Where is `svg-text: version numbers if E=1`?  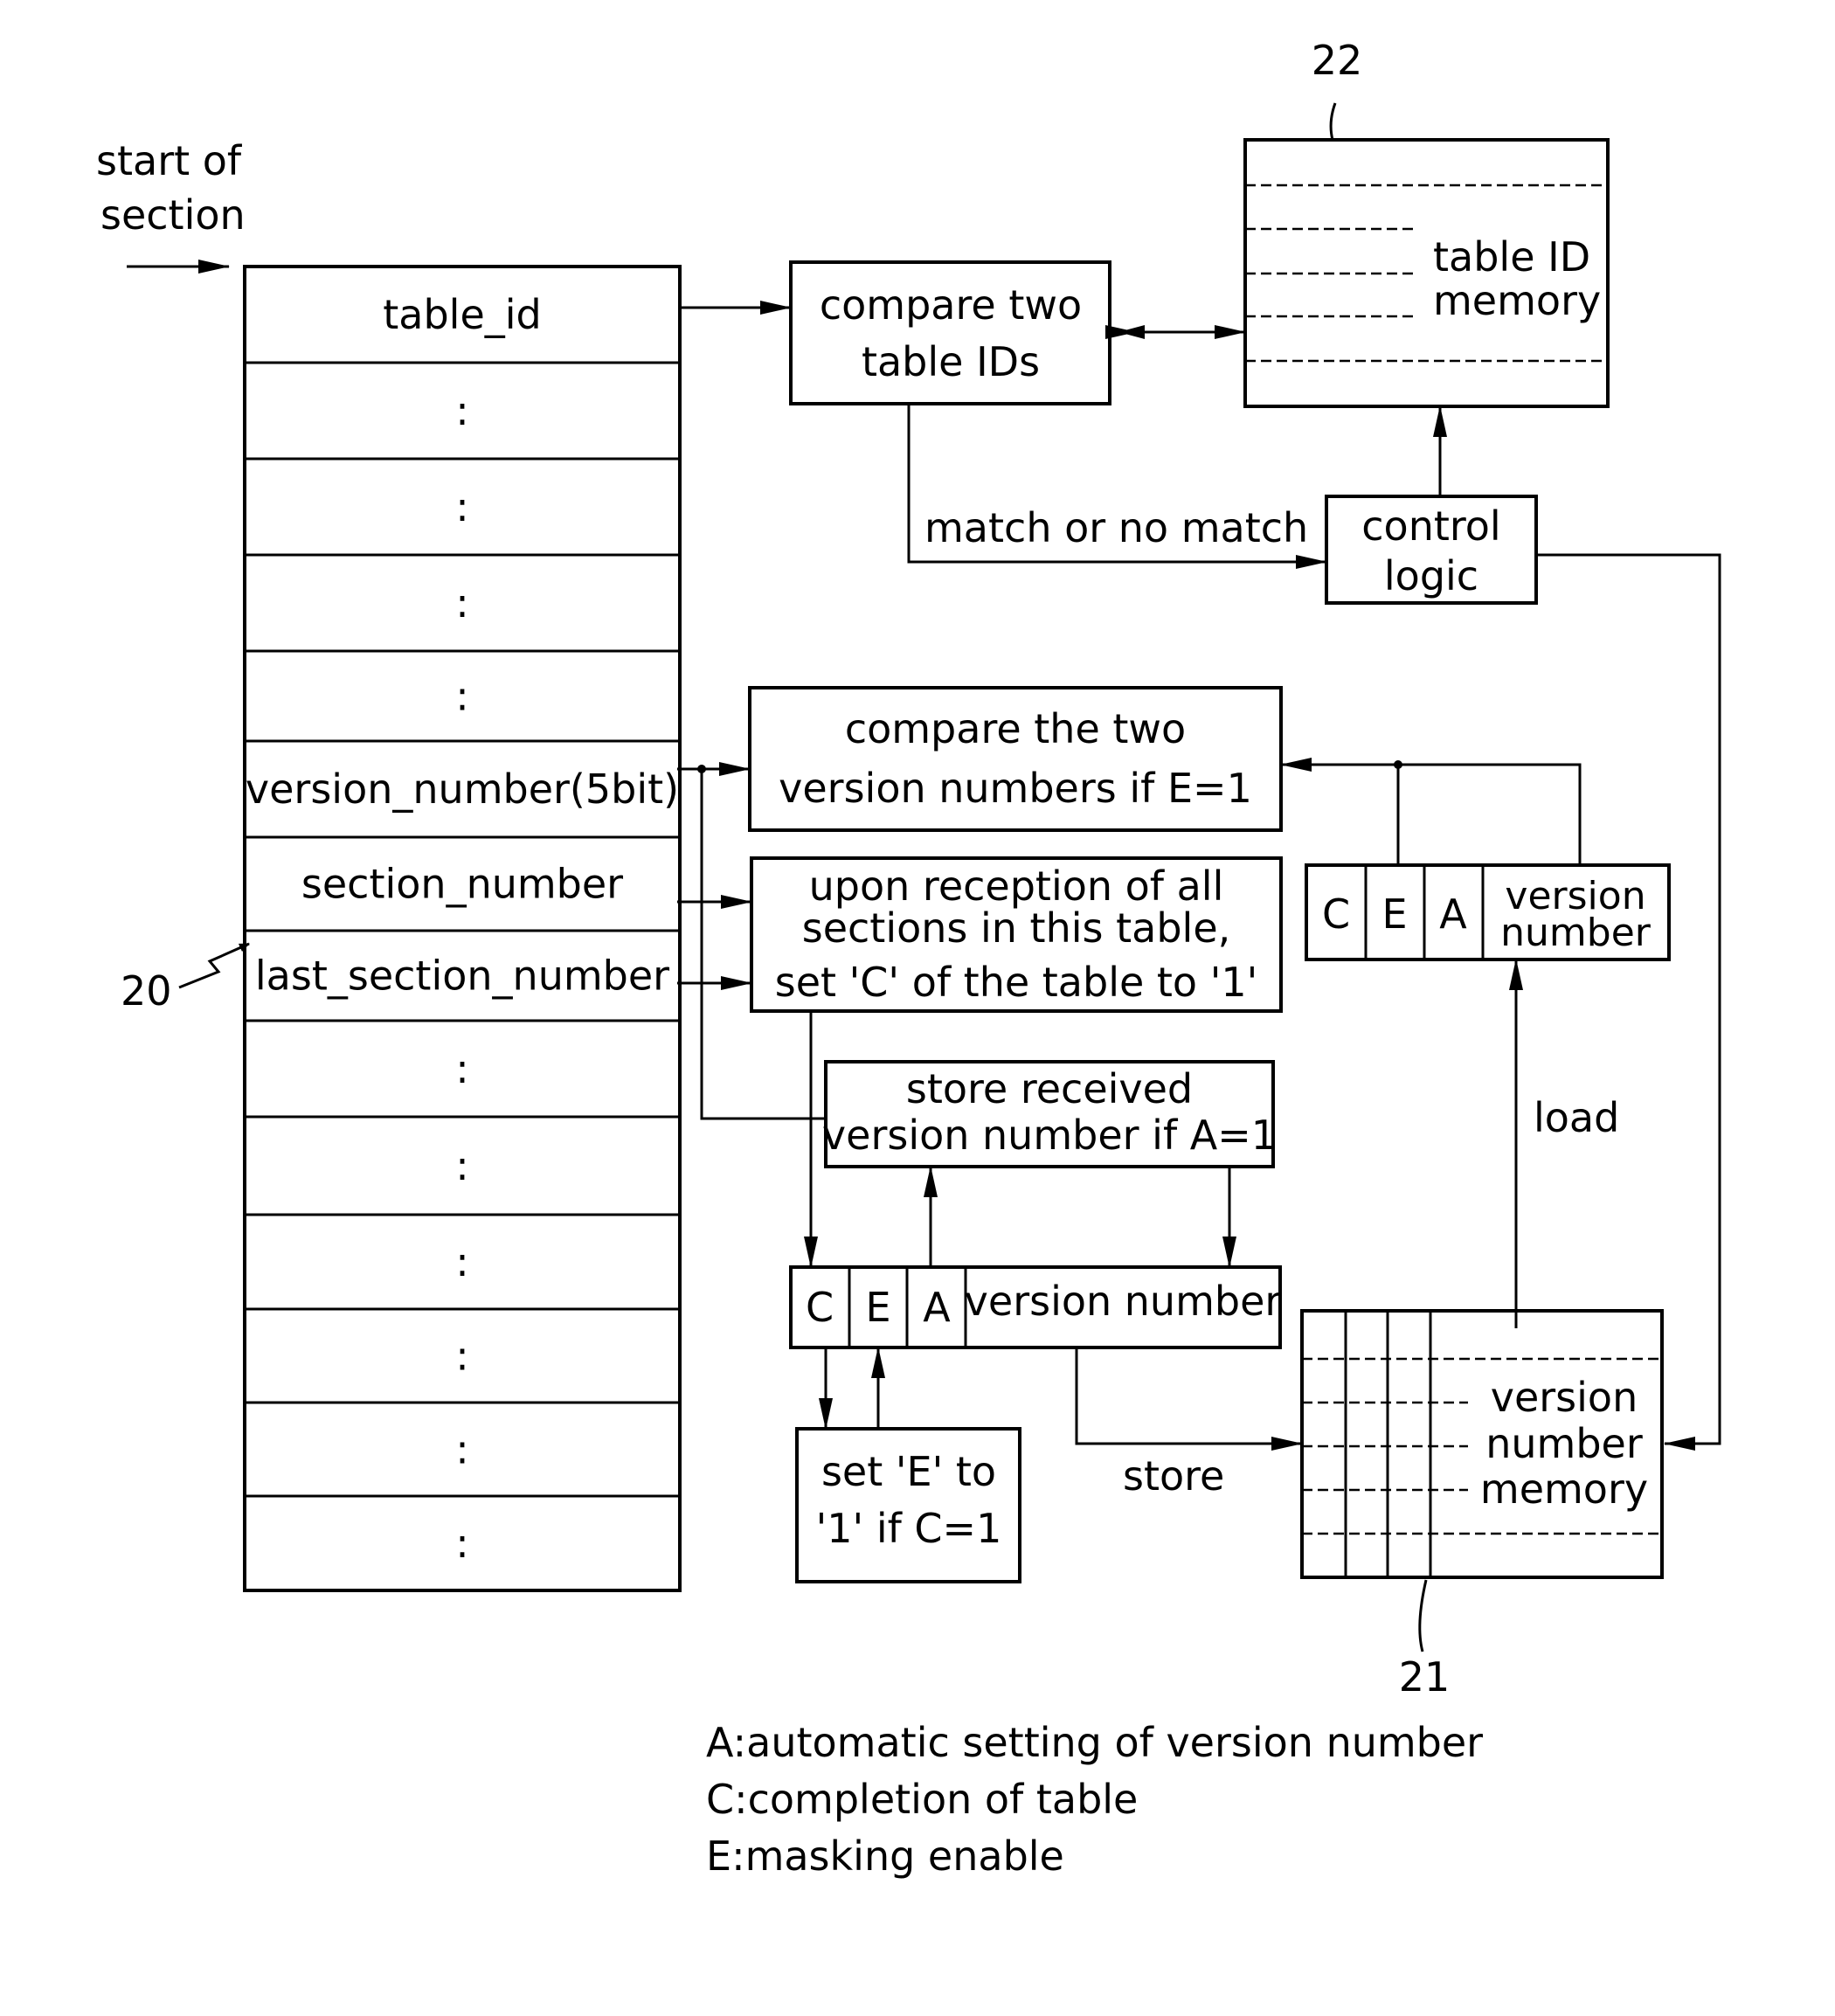 svg-text: version numbers if E=1 is located at coordinates (1015, 789).